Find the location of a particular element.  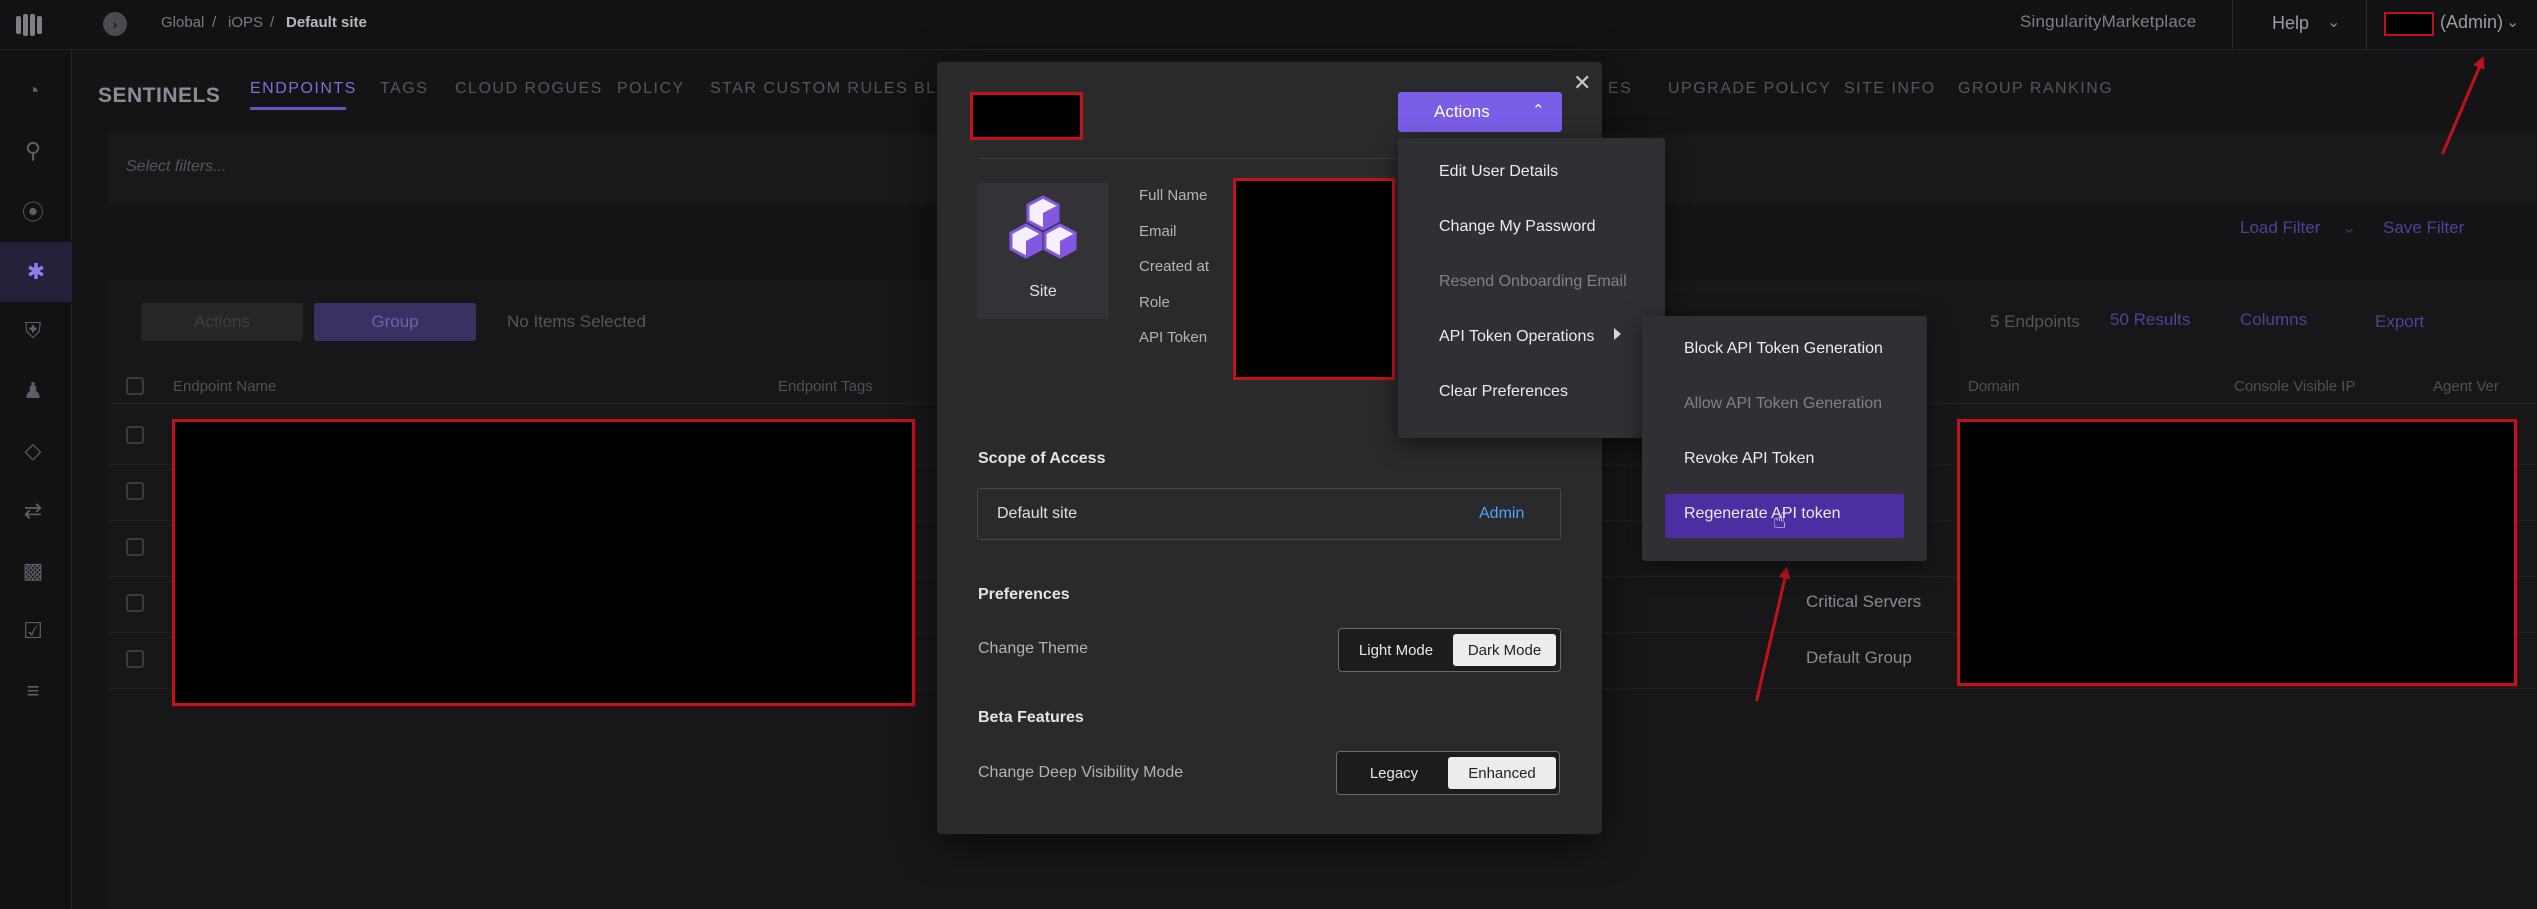

deep-visibility-toggle: Legacy Enhanced is located at coordinates (1448, 773).